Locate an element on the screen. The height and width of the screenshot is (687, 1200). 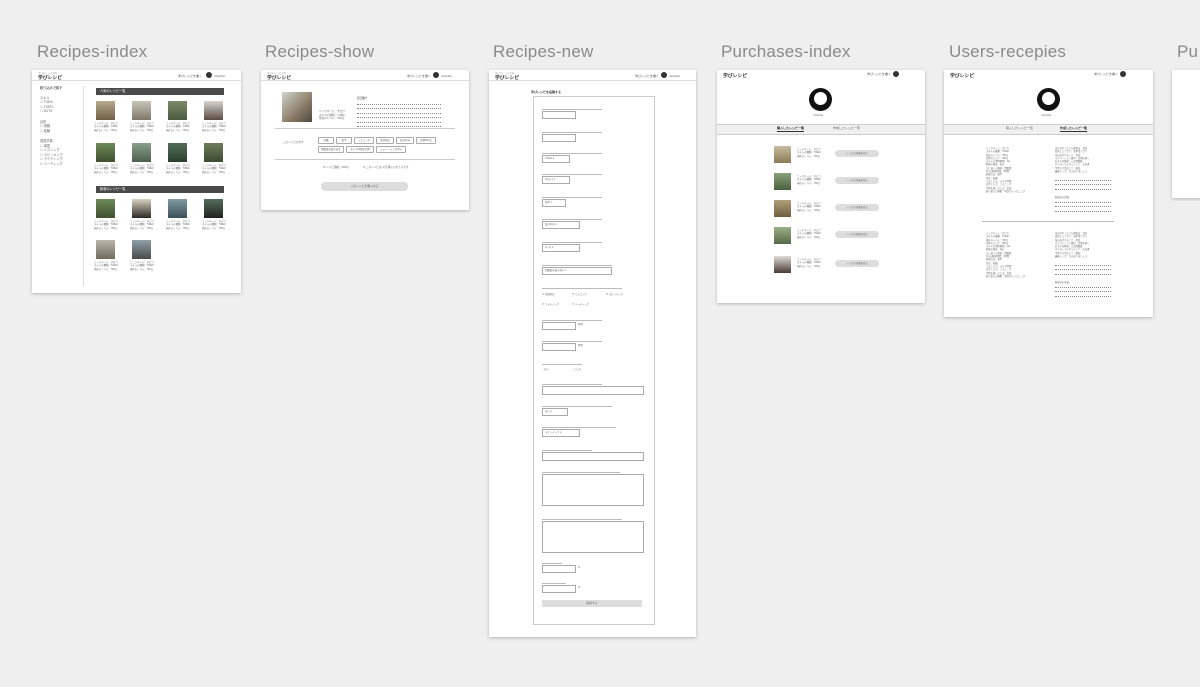
radio-option: ○ はい is located at coordinates (545, 370).